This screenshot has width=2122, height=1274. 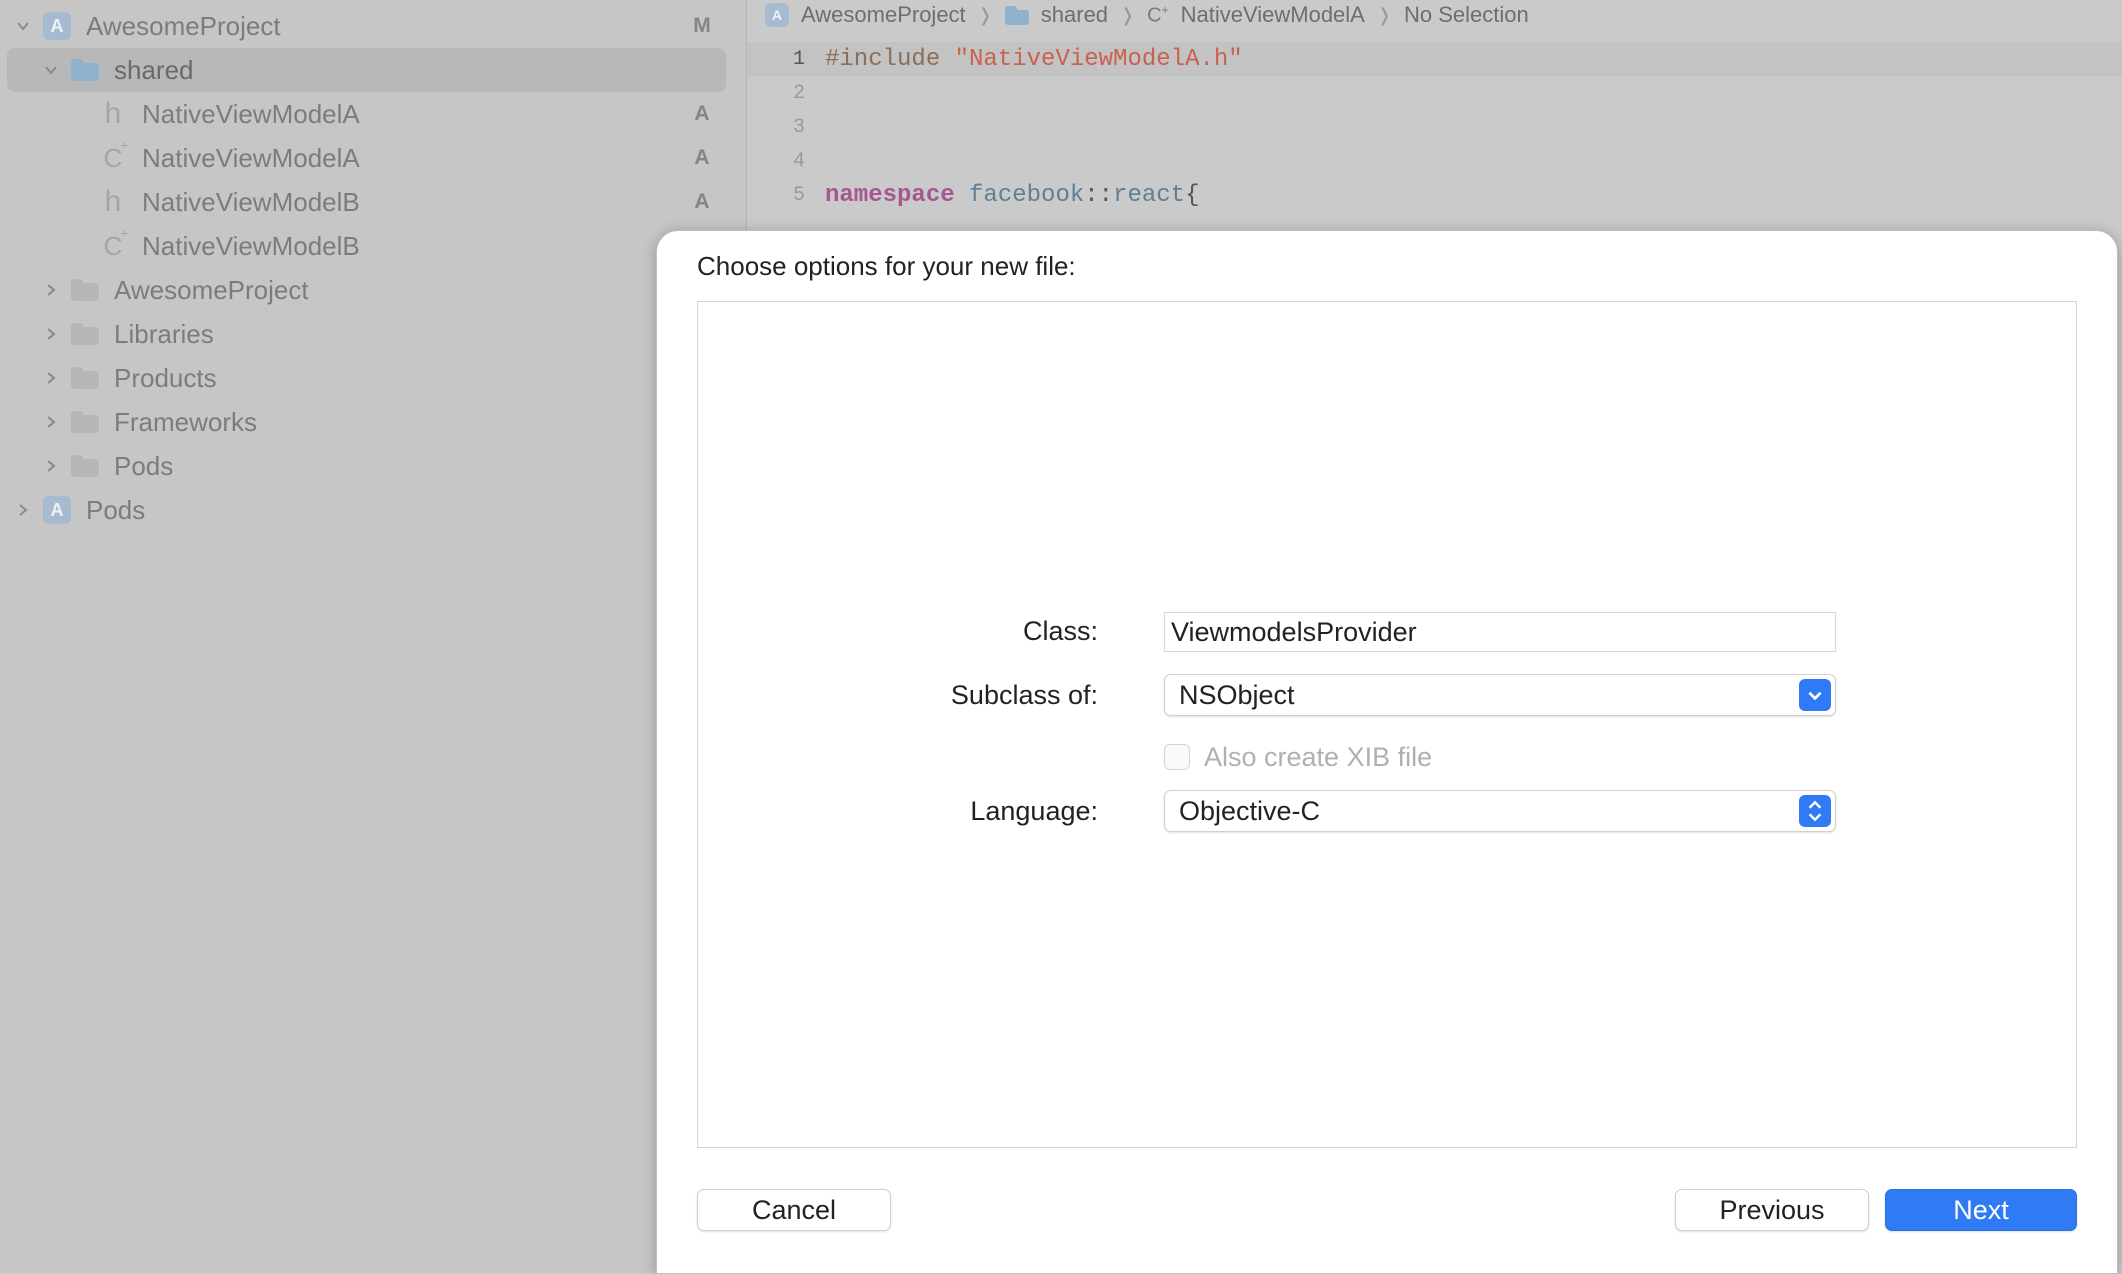 What do you see at coordinates (1772, 1210) in the screenshot?
I see `previous-button: Previous` at bounding box center [1772, 1210].